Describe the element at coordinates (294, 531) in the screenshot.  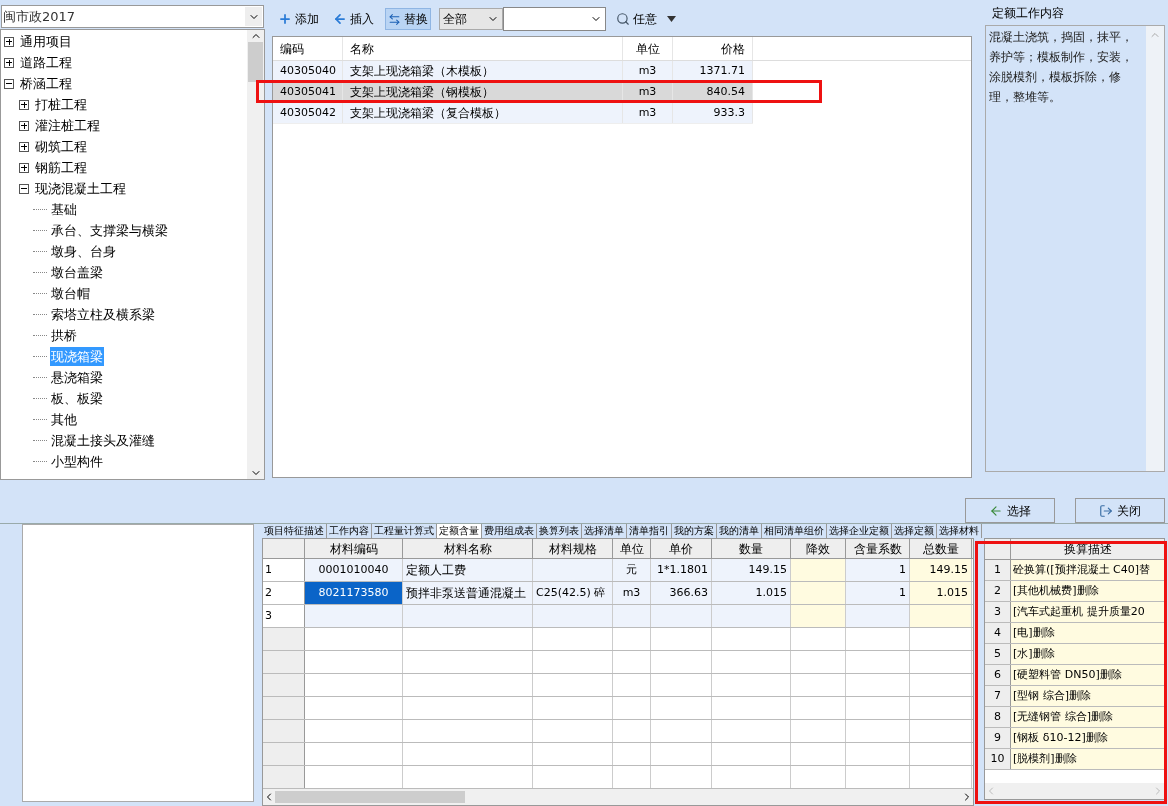
I see `tab: 项目特征描述` at that location.